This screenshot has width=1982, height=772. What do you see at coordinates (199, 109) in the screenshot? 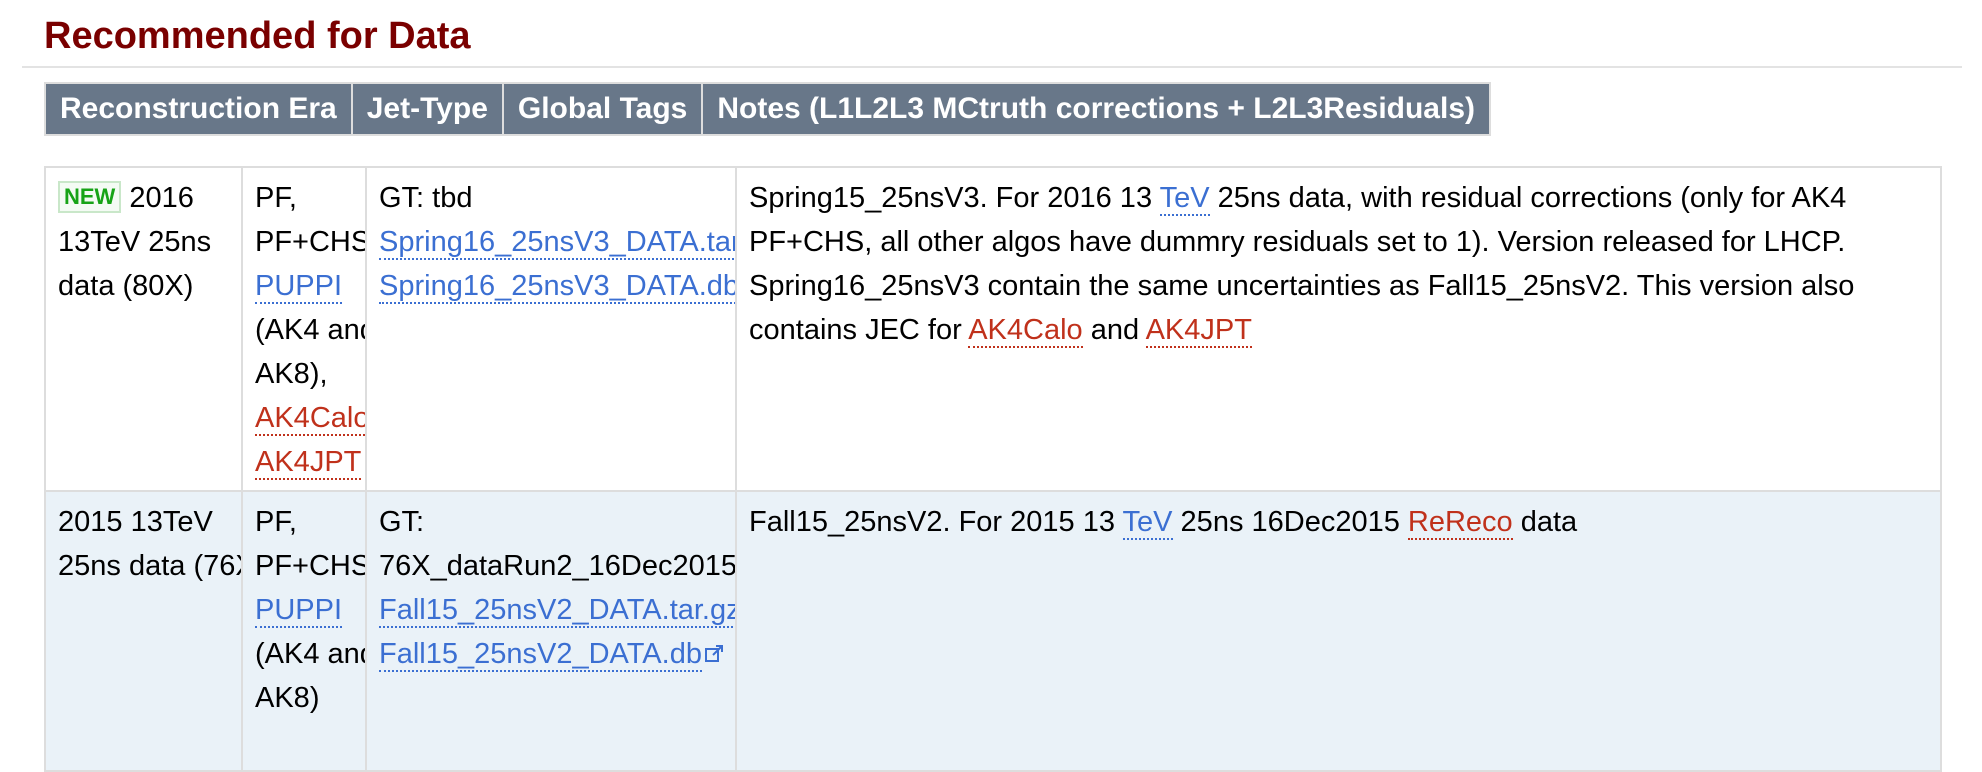
I see `header-reconstruction-era: Reconstruction Era` at bounding box center [199, 109].